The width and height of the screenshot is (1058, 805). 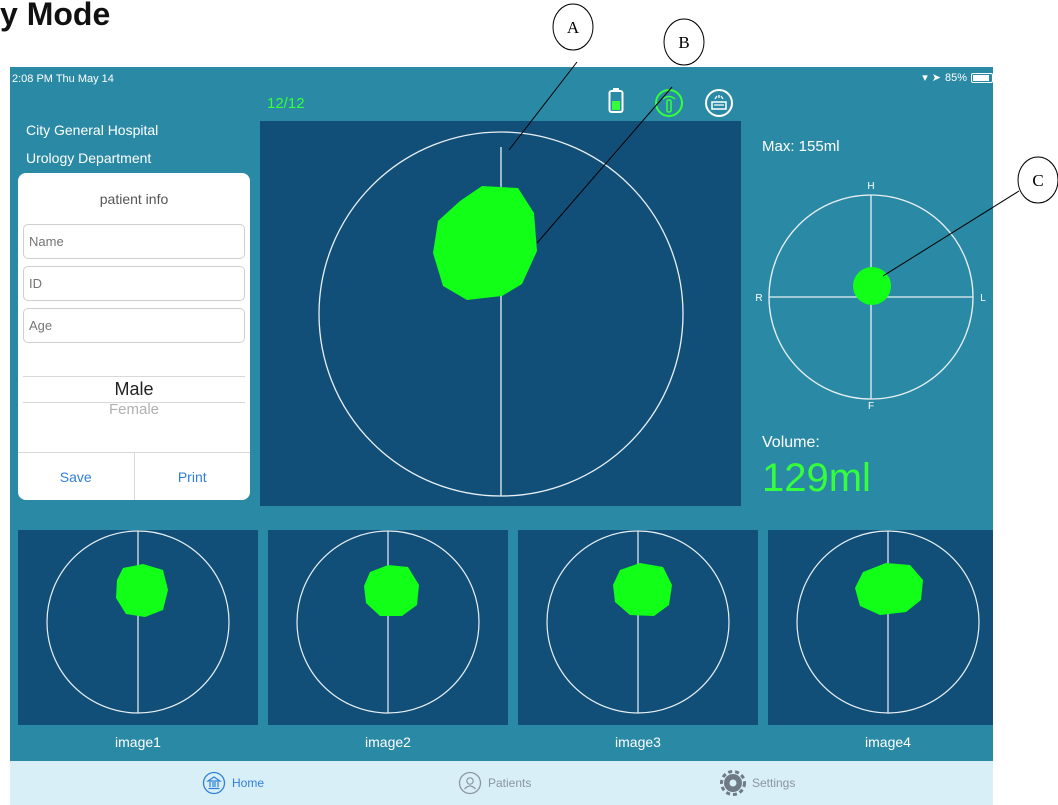 I want to click on callout-c-label: C, so click(x=1037, y=180).